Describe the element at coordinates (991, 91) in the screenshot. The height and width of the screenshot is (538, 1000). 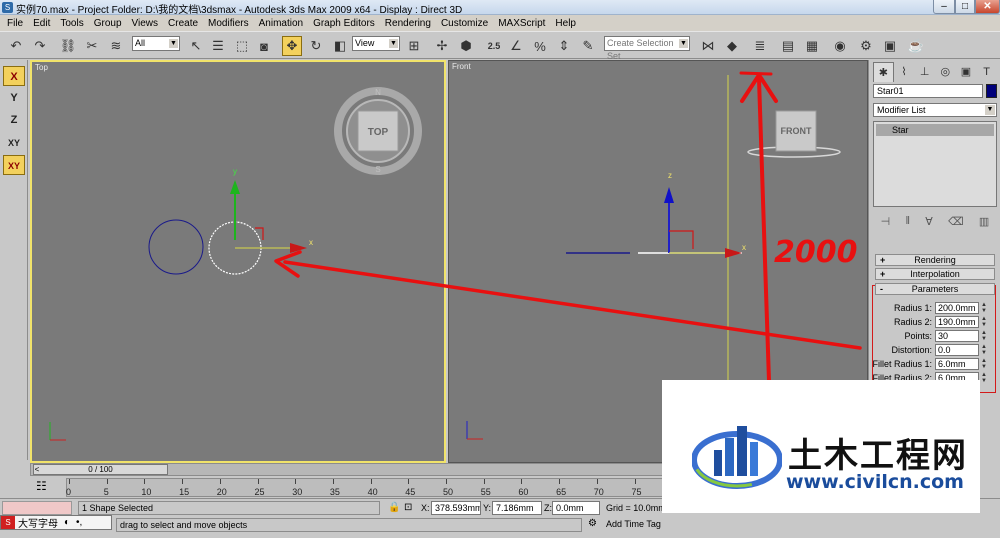
I see `object-color-swatch` at that location.